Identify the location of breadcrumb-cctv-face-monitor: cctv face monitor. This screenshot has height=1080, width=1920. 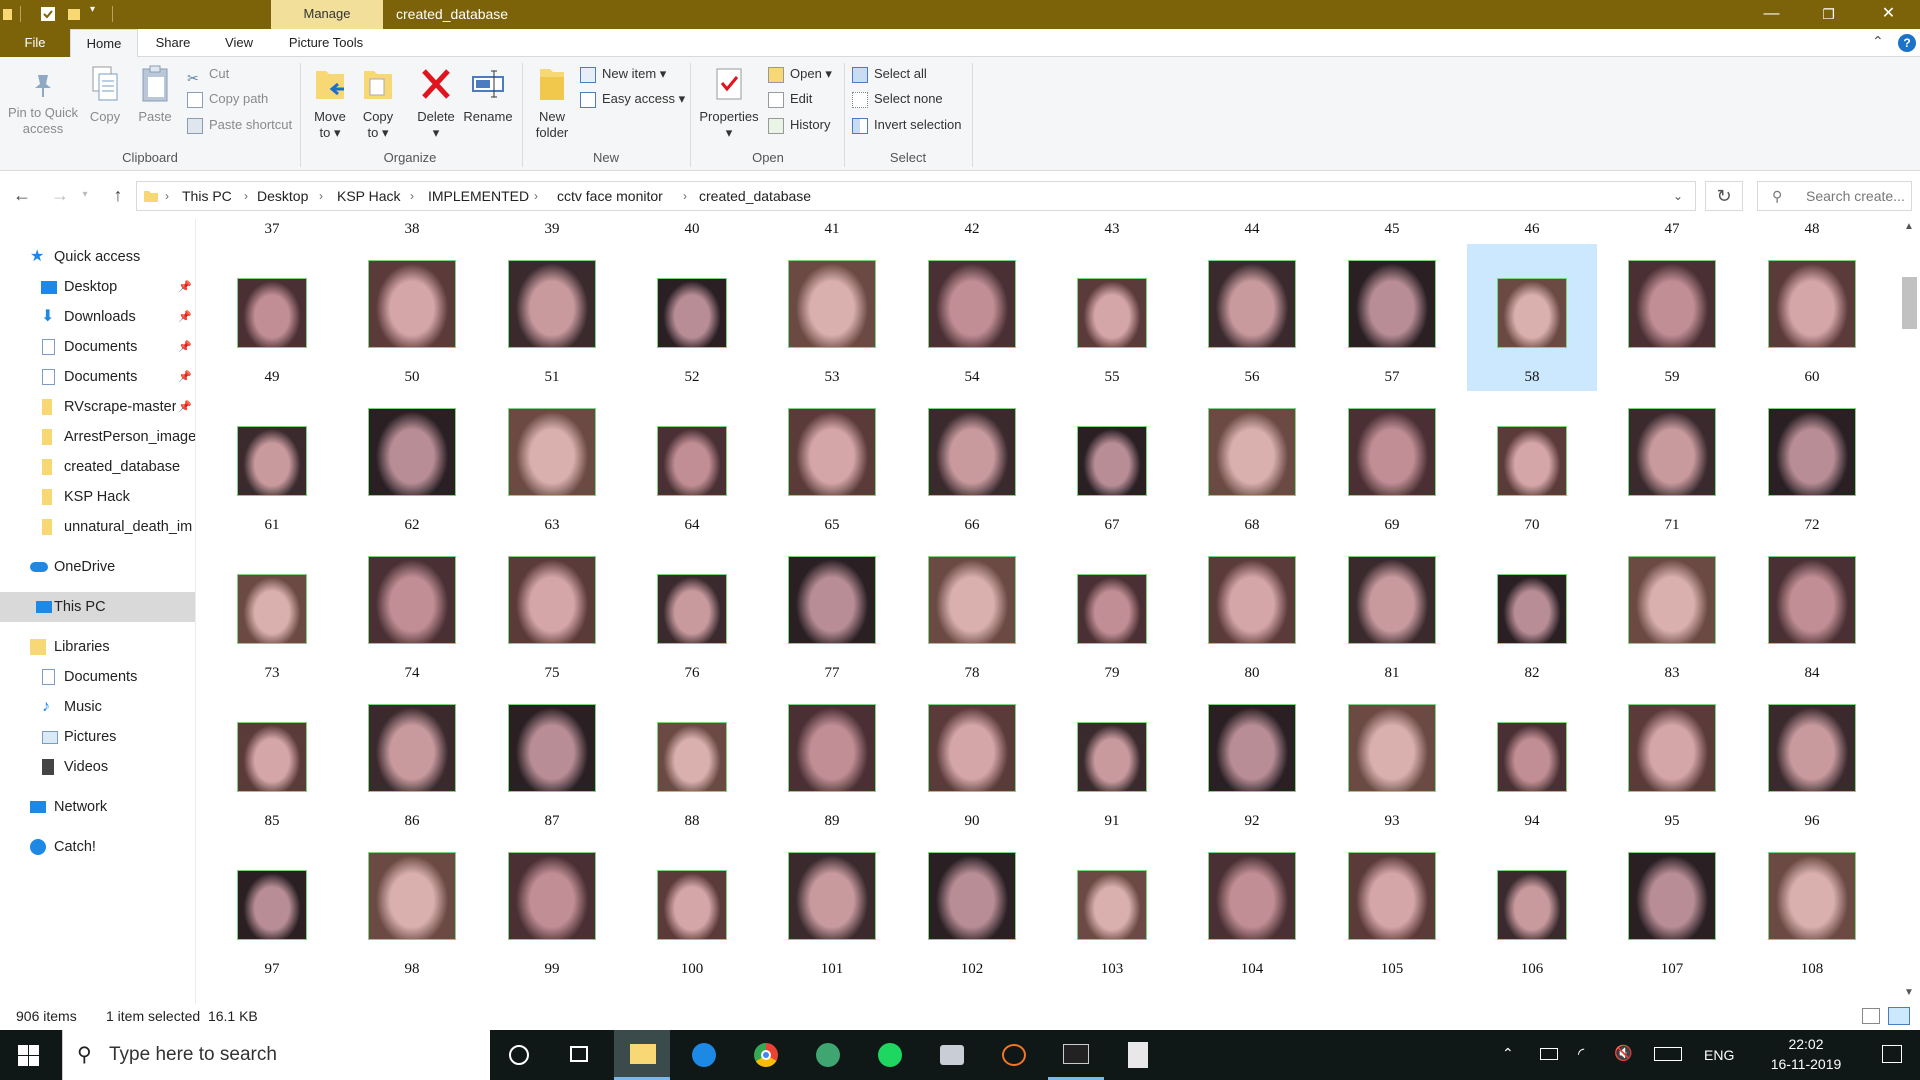
(610, 196).